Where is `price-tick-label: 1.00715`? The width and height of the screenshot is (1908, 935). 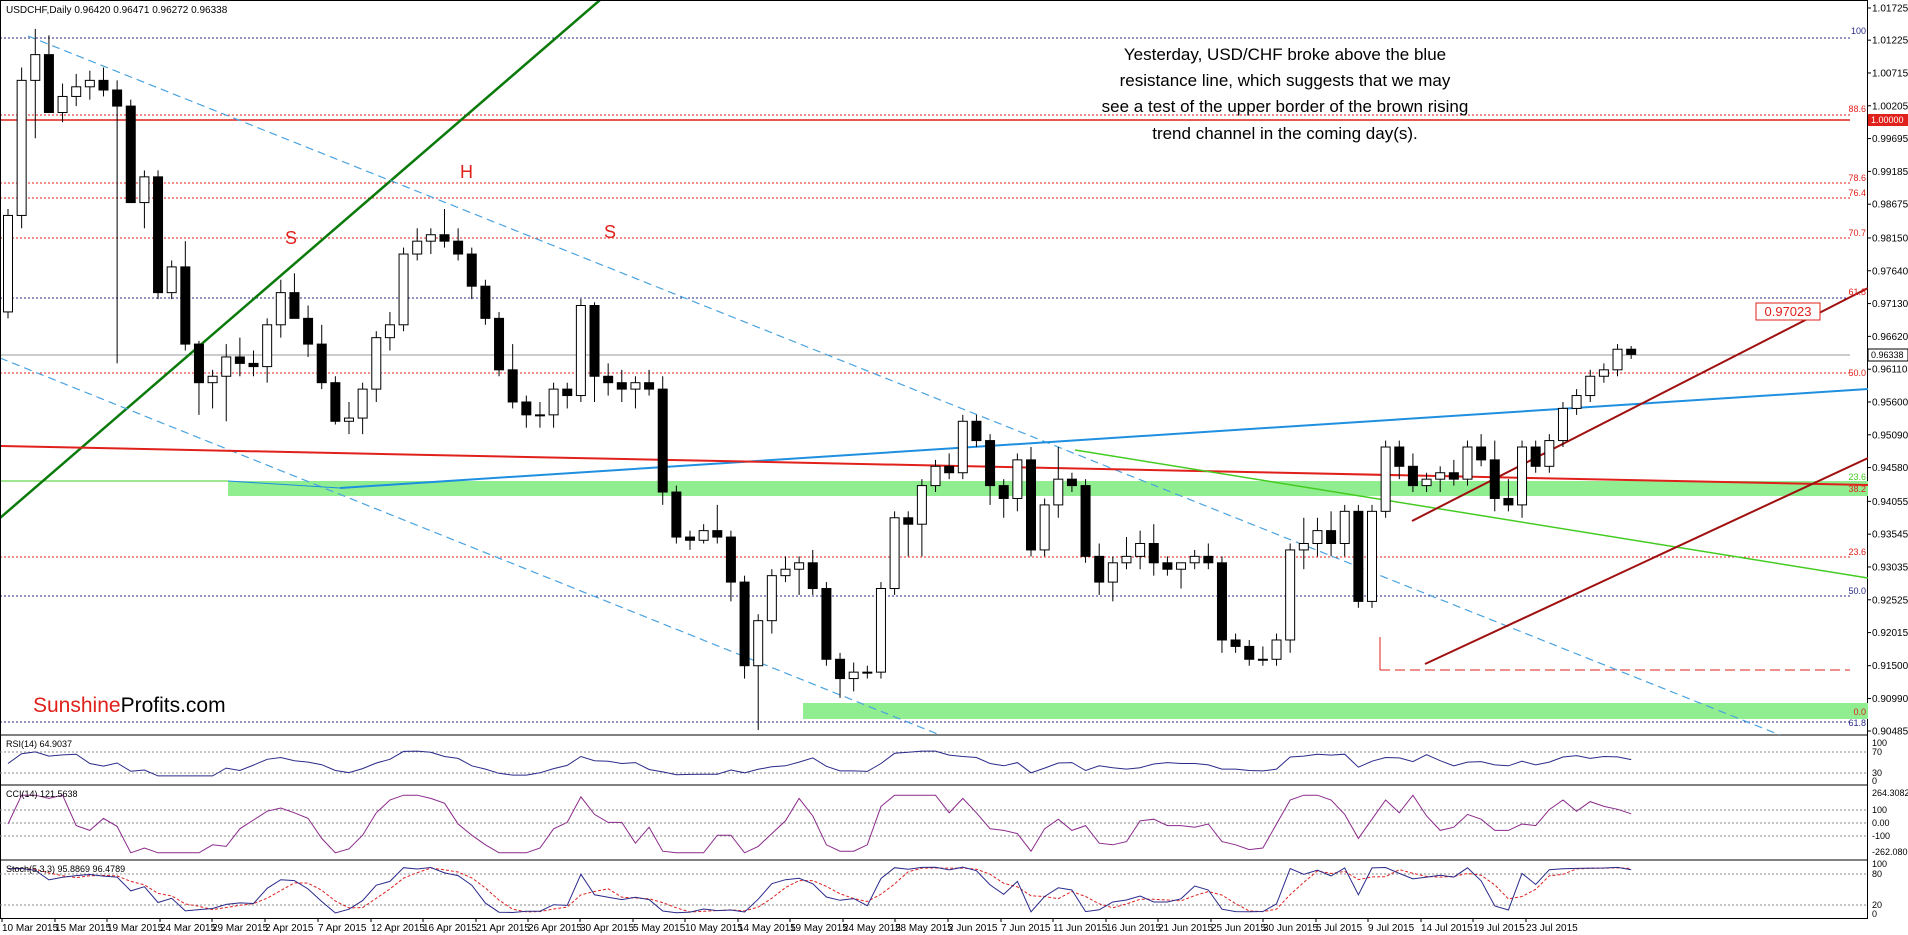 price-tick-label: 1.00715 is located at coordinates (1890, 73).